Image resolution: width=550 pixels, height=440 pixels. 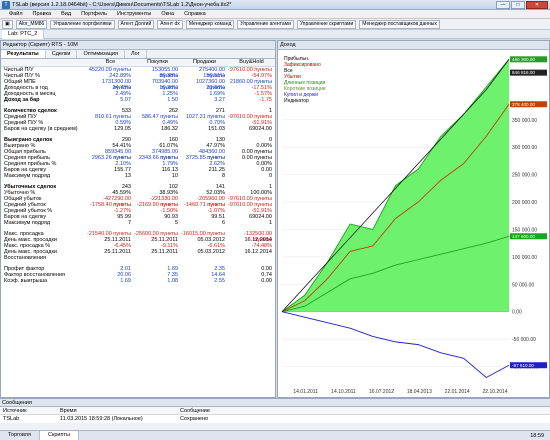 I want to click on close-button: ✕, so click(x=537, y=5).